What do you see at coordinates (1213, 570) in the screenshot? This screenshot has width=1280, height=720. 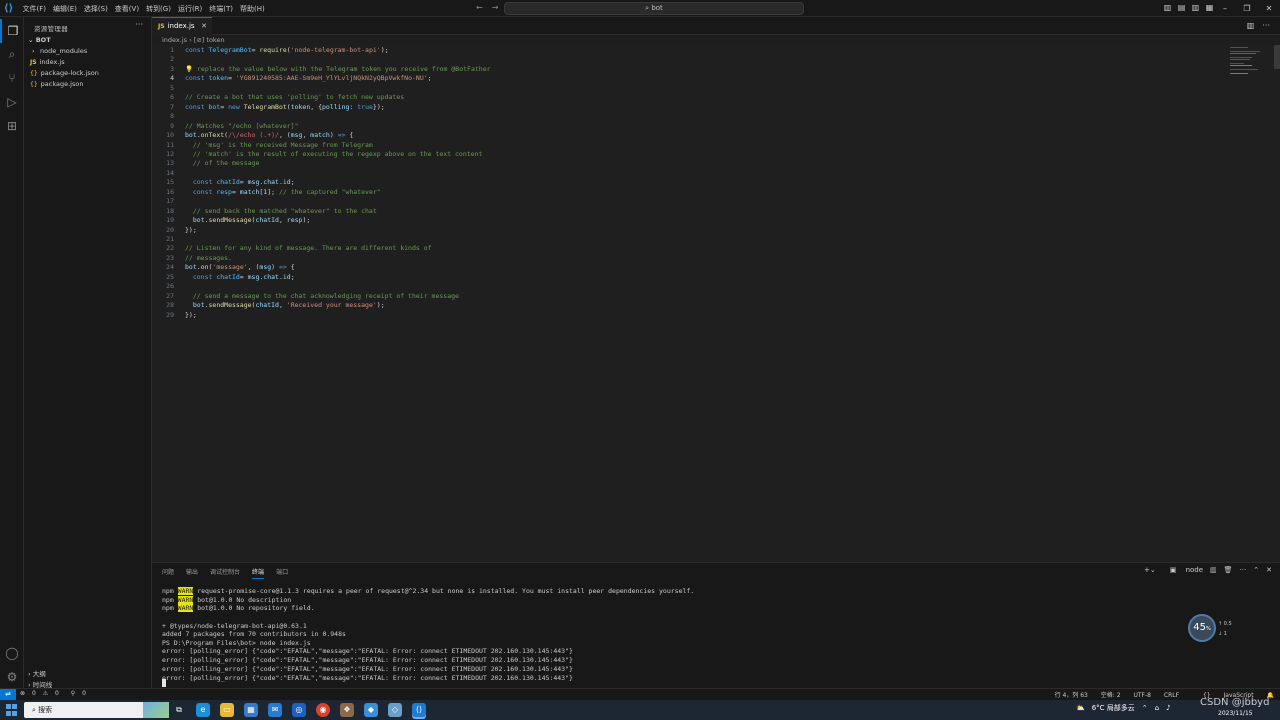 I see `split-terminal-icon: ▥` at bounding box center [1213, 570].